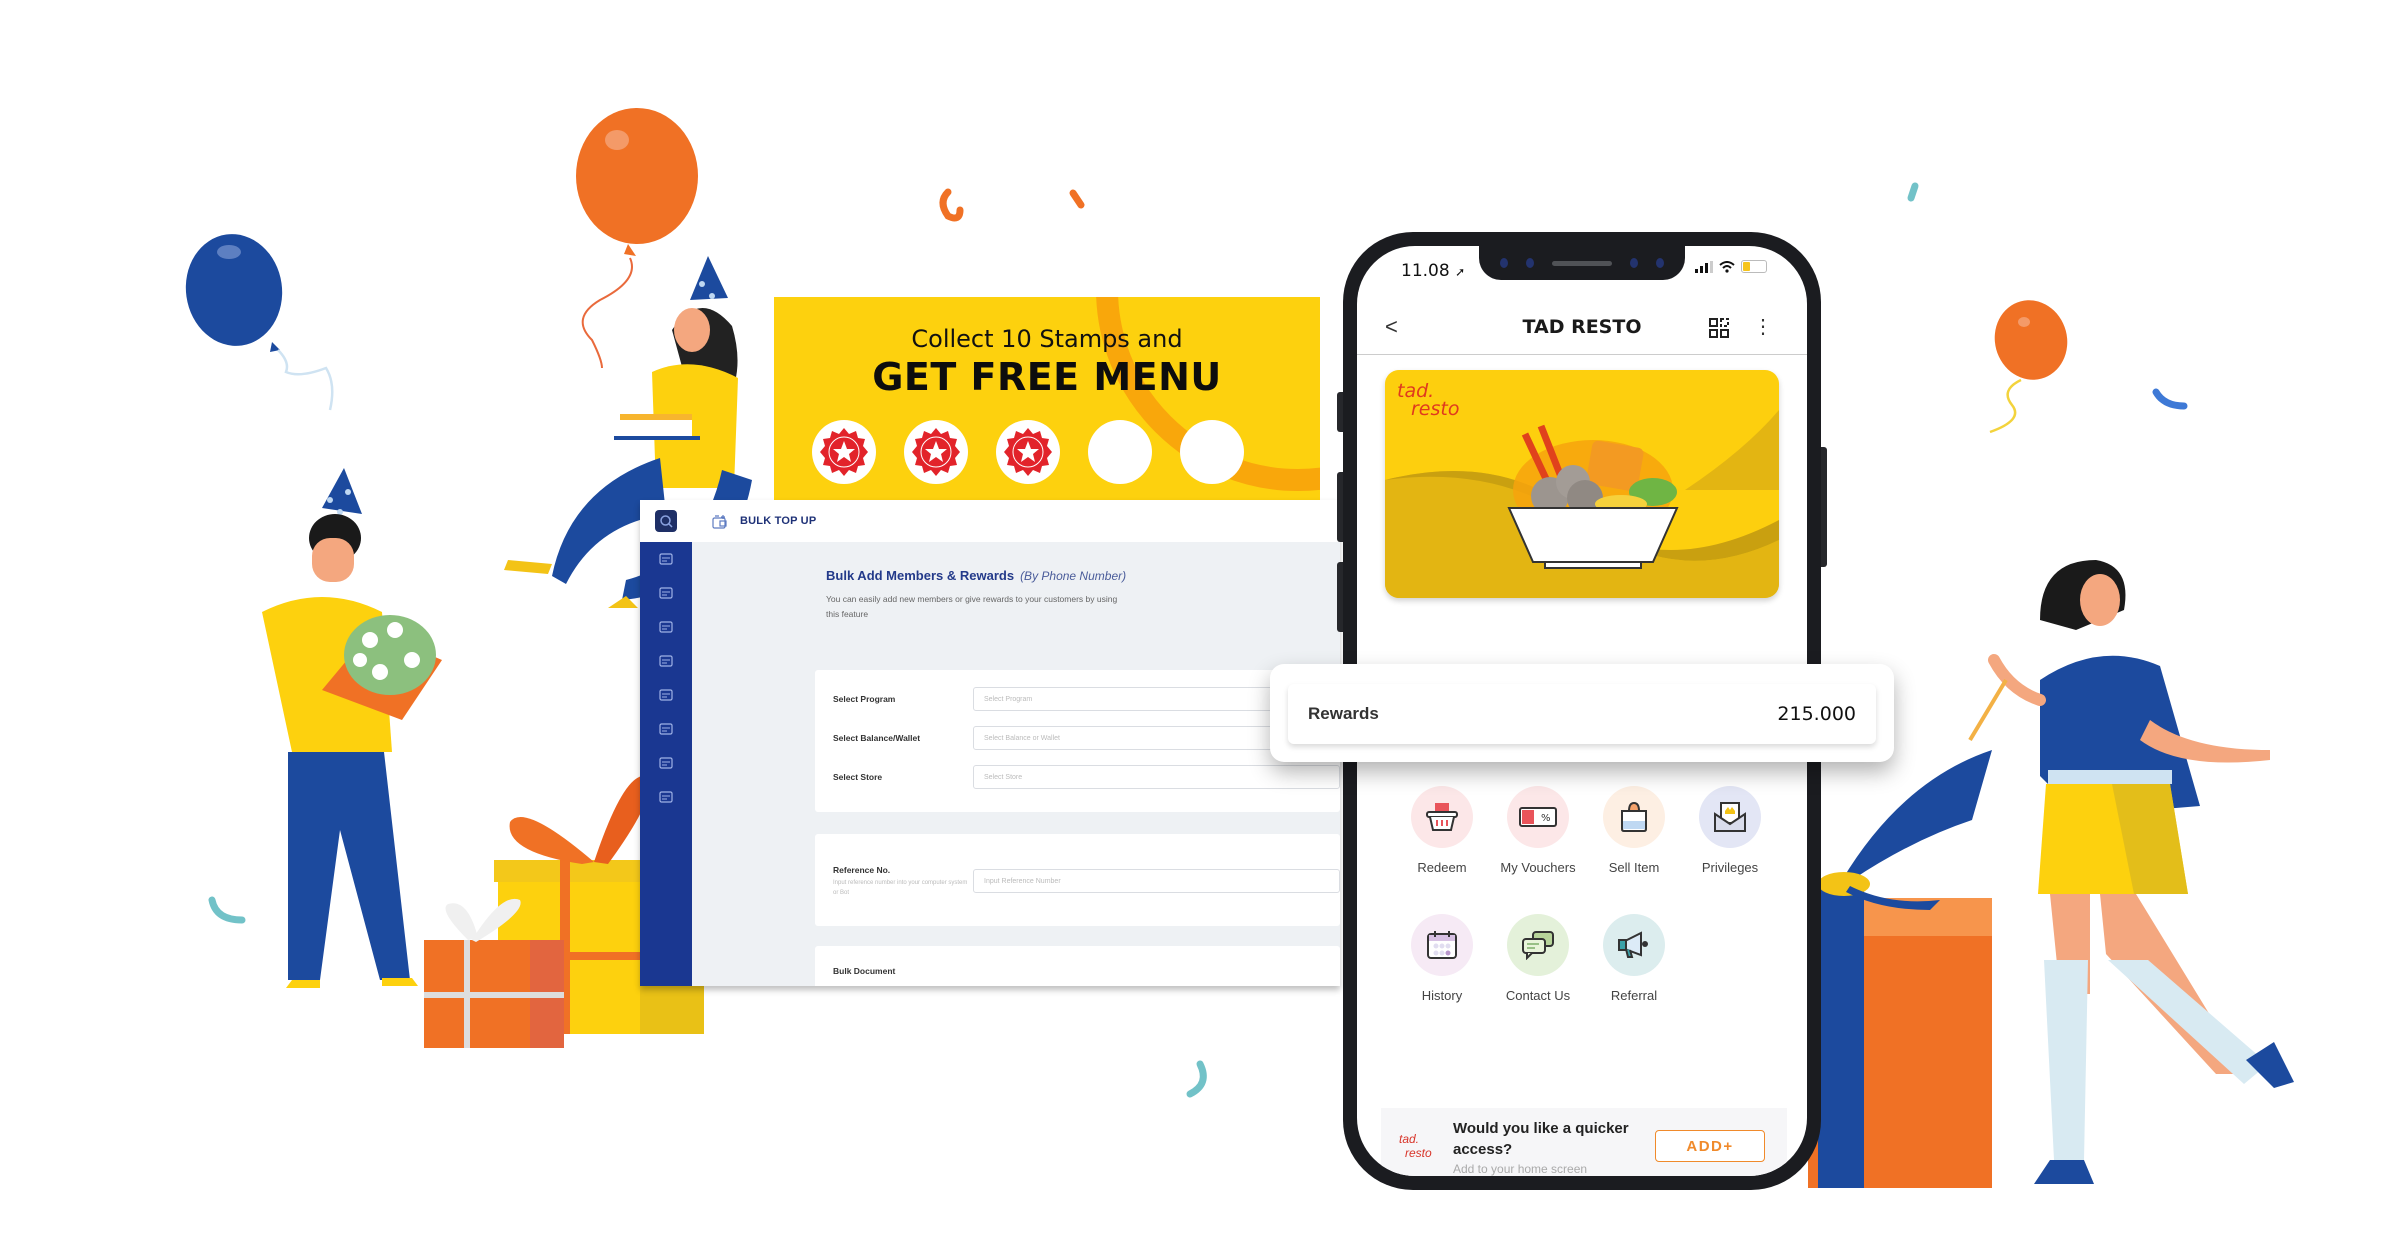 The height and width of the screenshot is (1250, 2400). What do you see at coordinates (1425, 271) in the screenshot?
I see `status-time-text: 11.08` at bounding box center [1425, 271].